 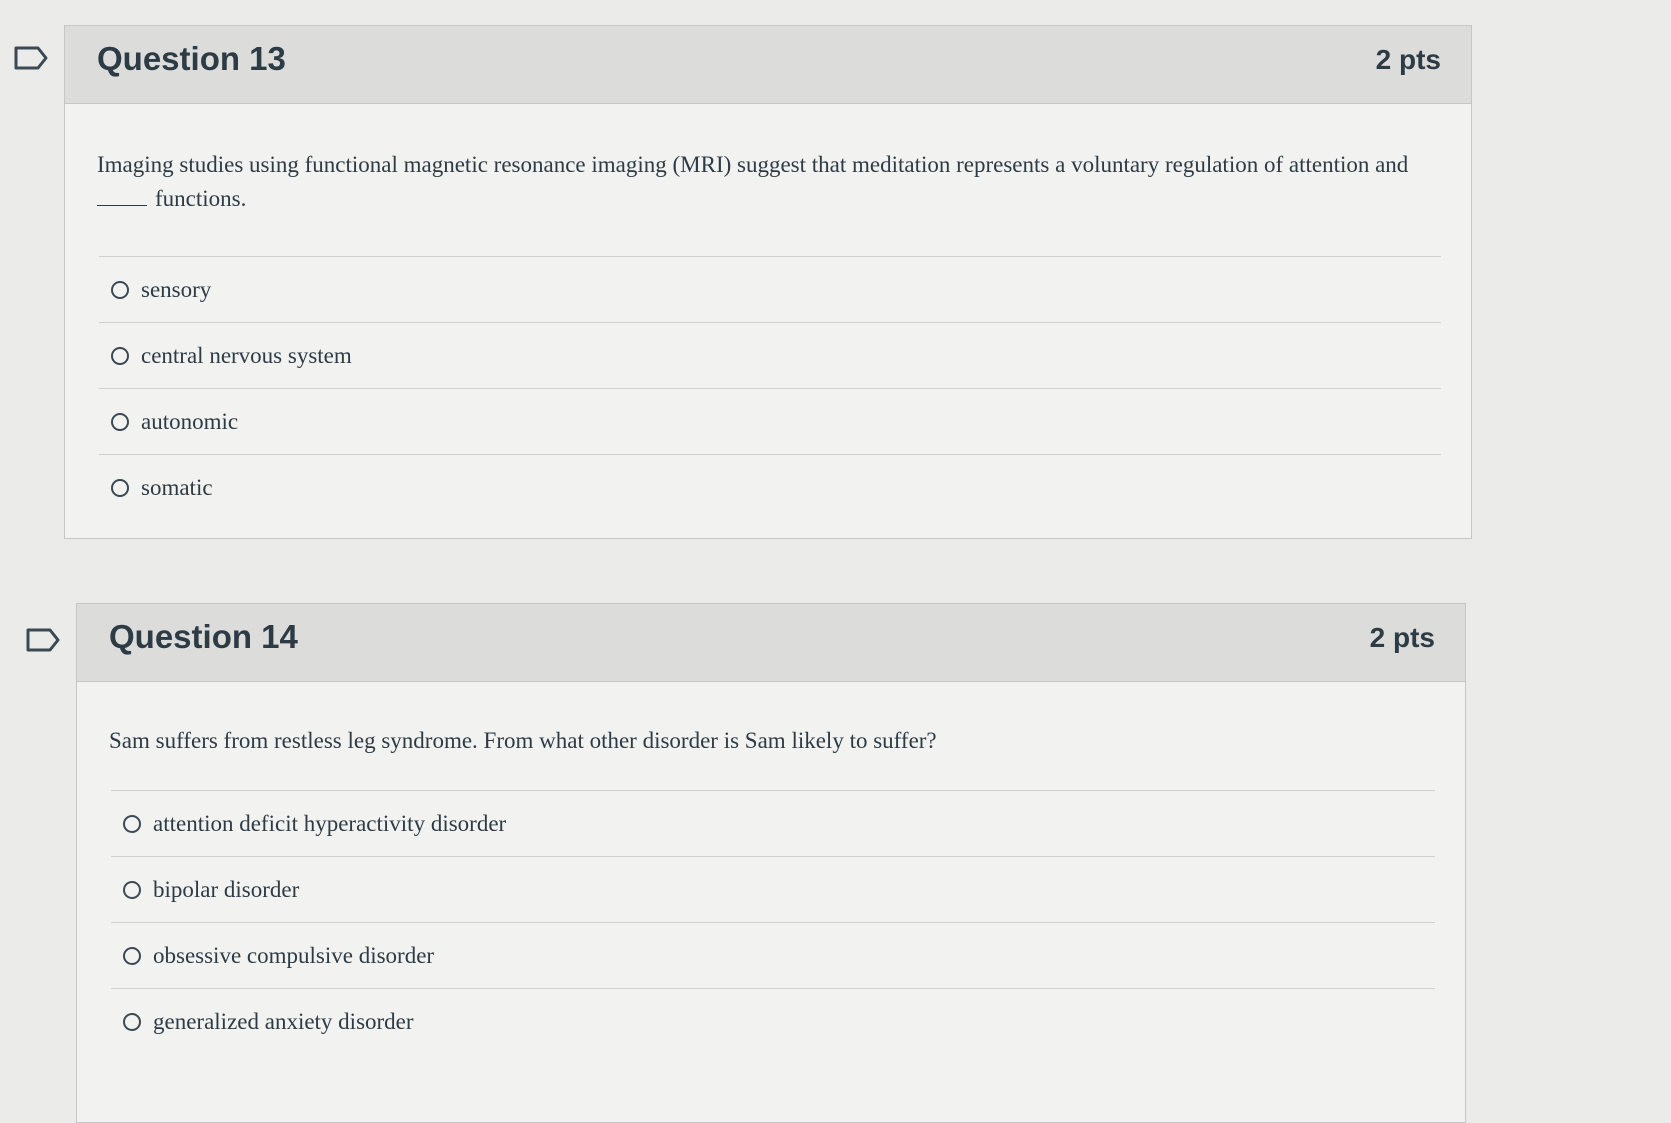 What do you see at coordinates (201, 198) in the screenshot?
I see `question-stem-tail: functions.` at bounding box center [201, 198].